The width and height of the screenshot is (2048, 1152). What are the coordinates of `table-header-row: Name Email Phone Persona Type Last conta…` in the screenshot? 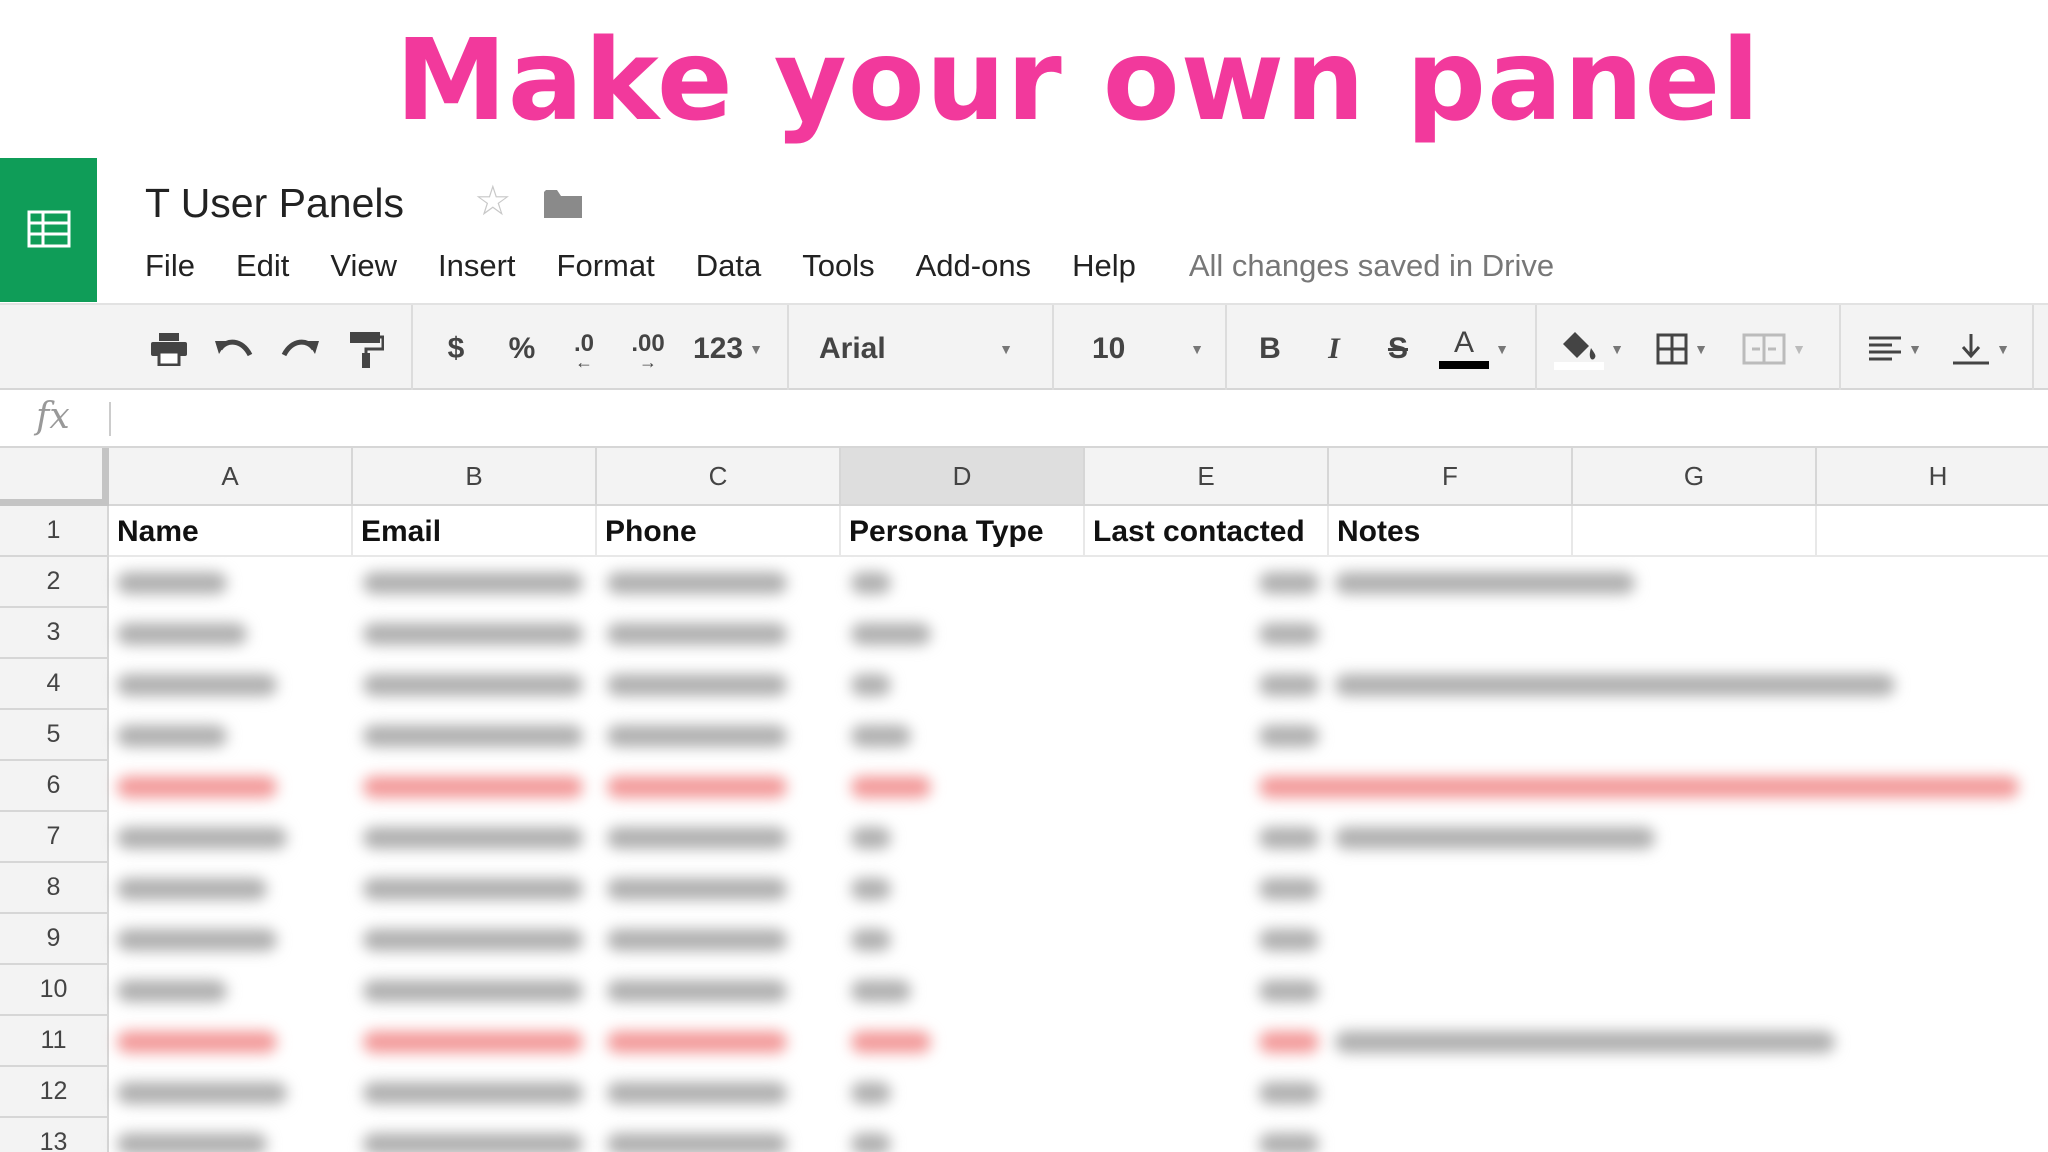 It's located at (1078, 531).